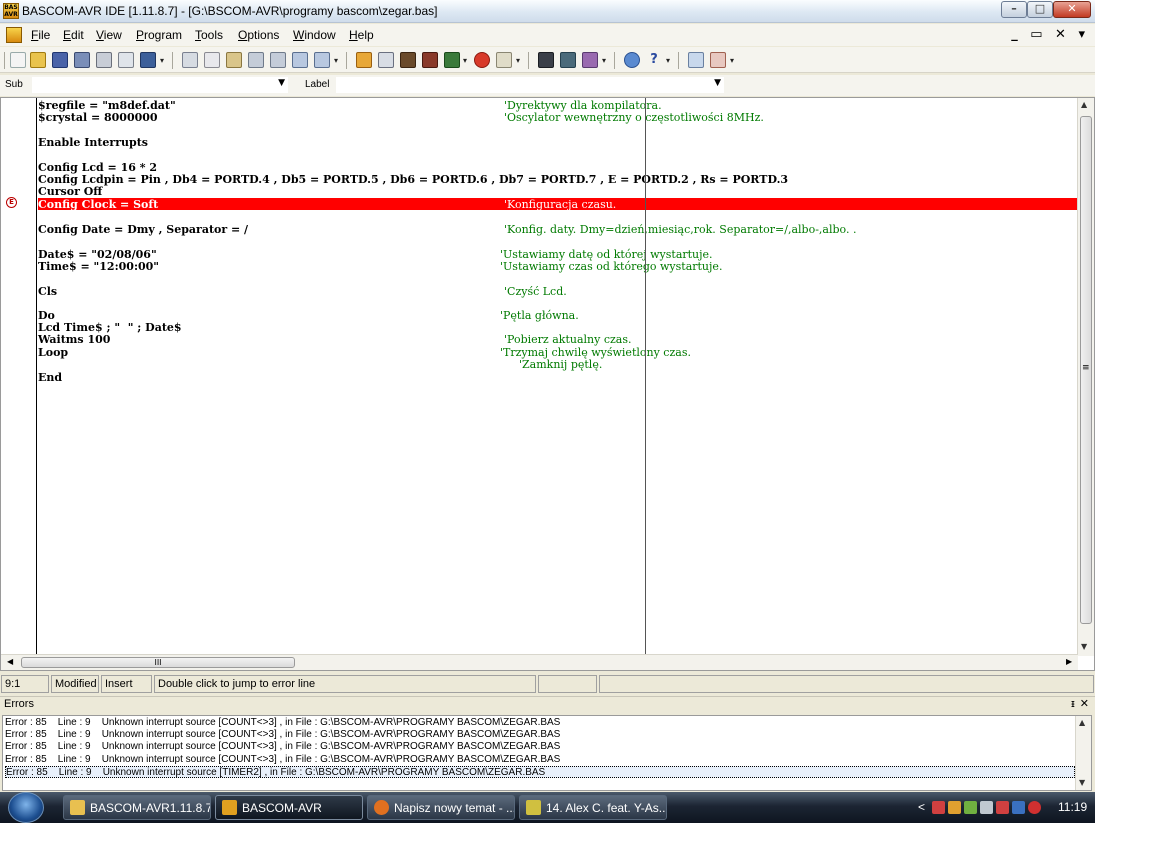  Describe the element at coordinates (1002, 807) in the screenshot. I see `tray-antivirus-icon` at that location.